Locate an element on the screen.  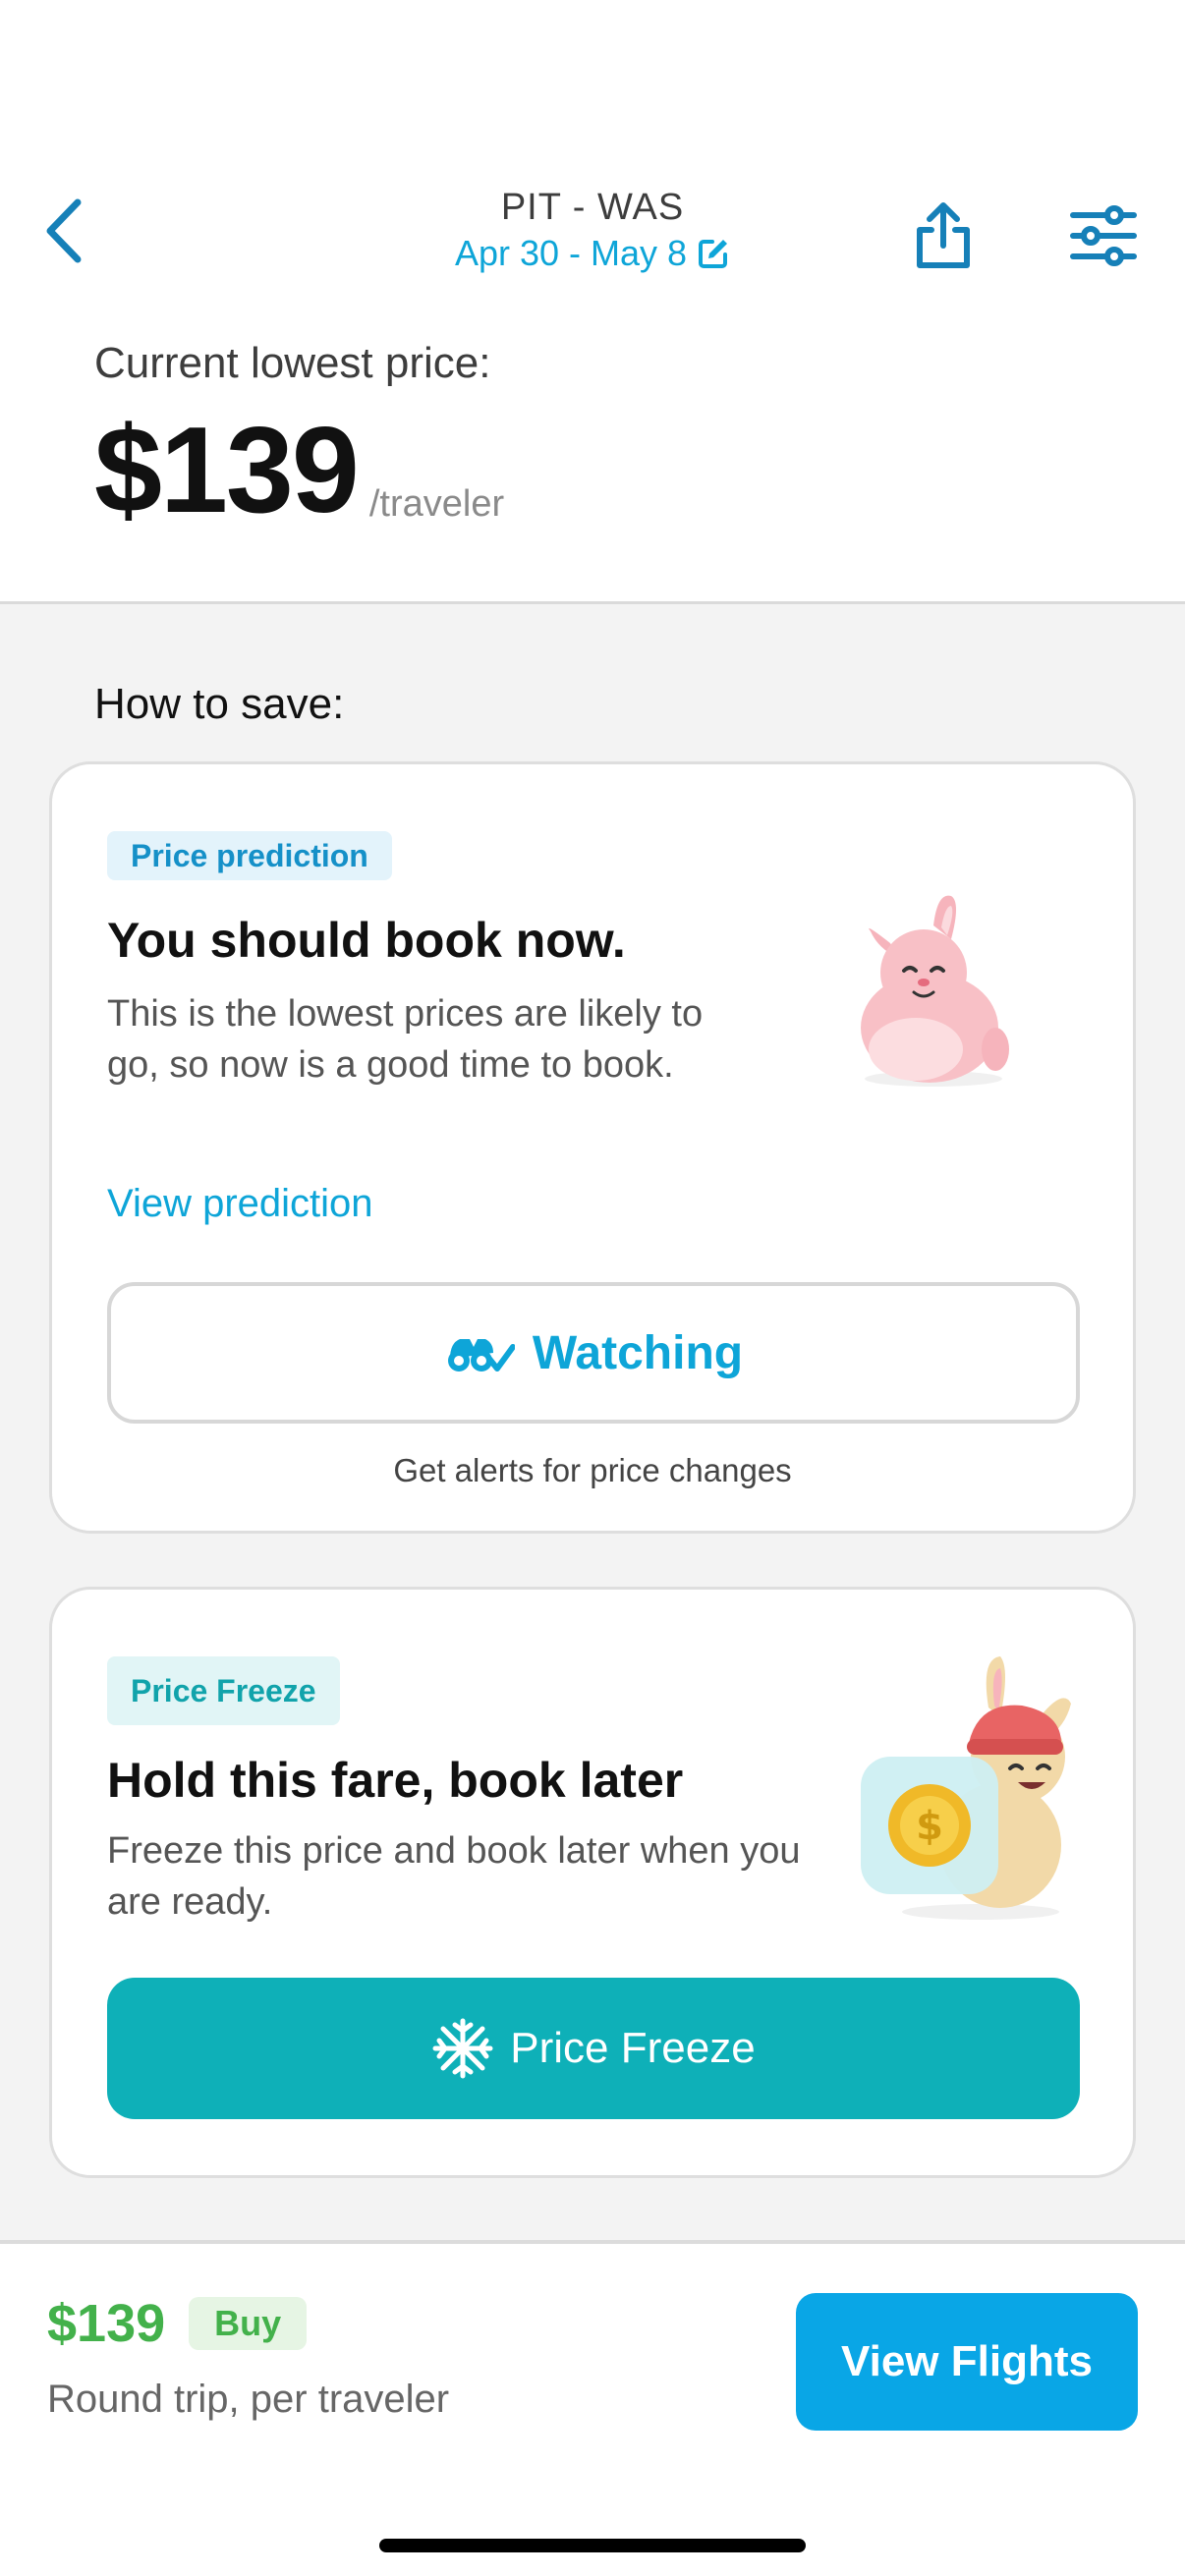
view-prediction-link: View prediction is located at coordinates (240, 1204).